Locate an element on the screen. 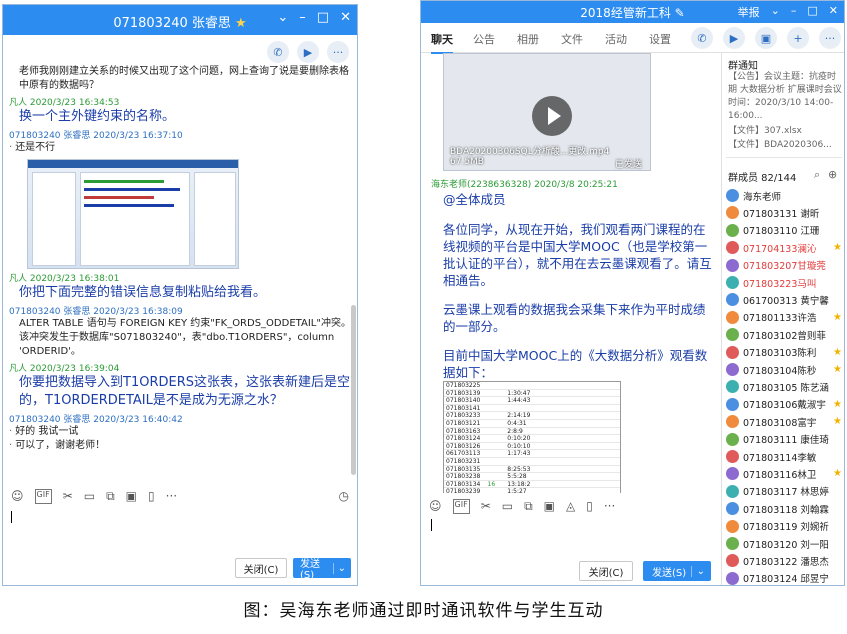 This screenshot has width=847, height=634. screen-share-icon: ▣ is located at coordinates (766, 38).